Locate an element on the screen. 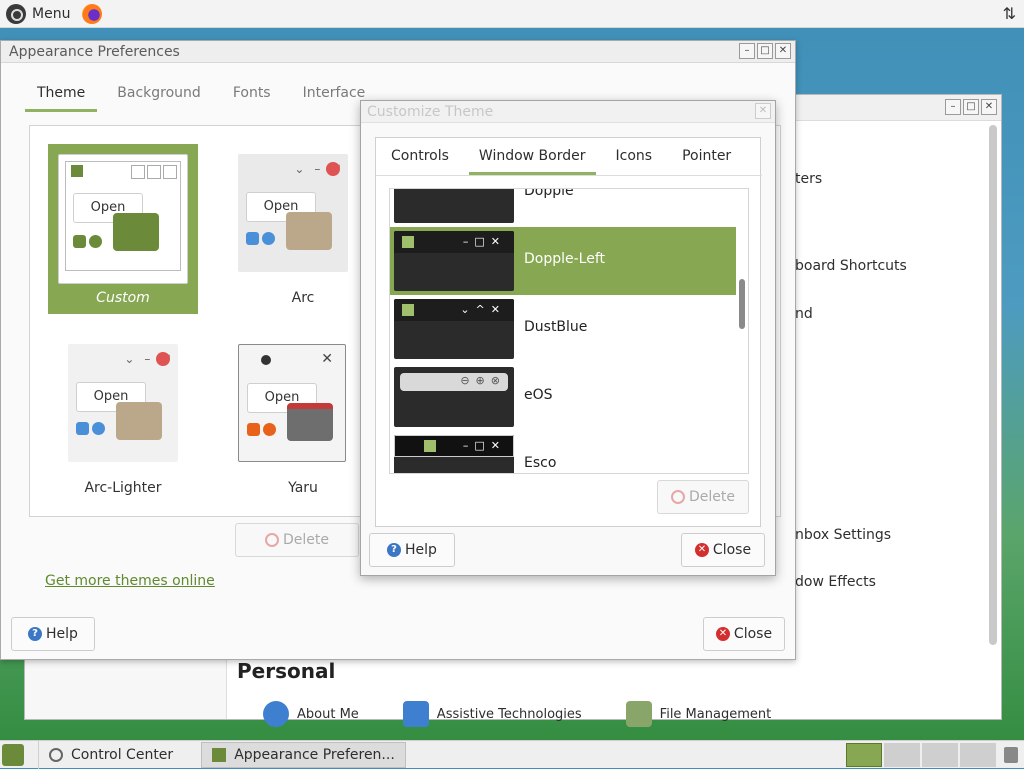  theme-tile-arc: ⌄–⤢ Open Arc is located at coordinates (303, 229).